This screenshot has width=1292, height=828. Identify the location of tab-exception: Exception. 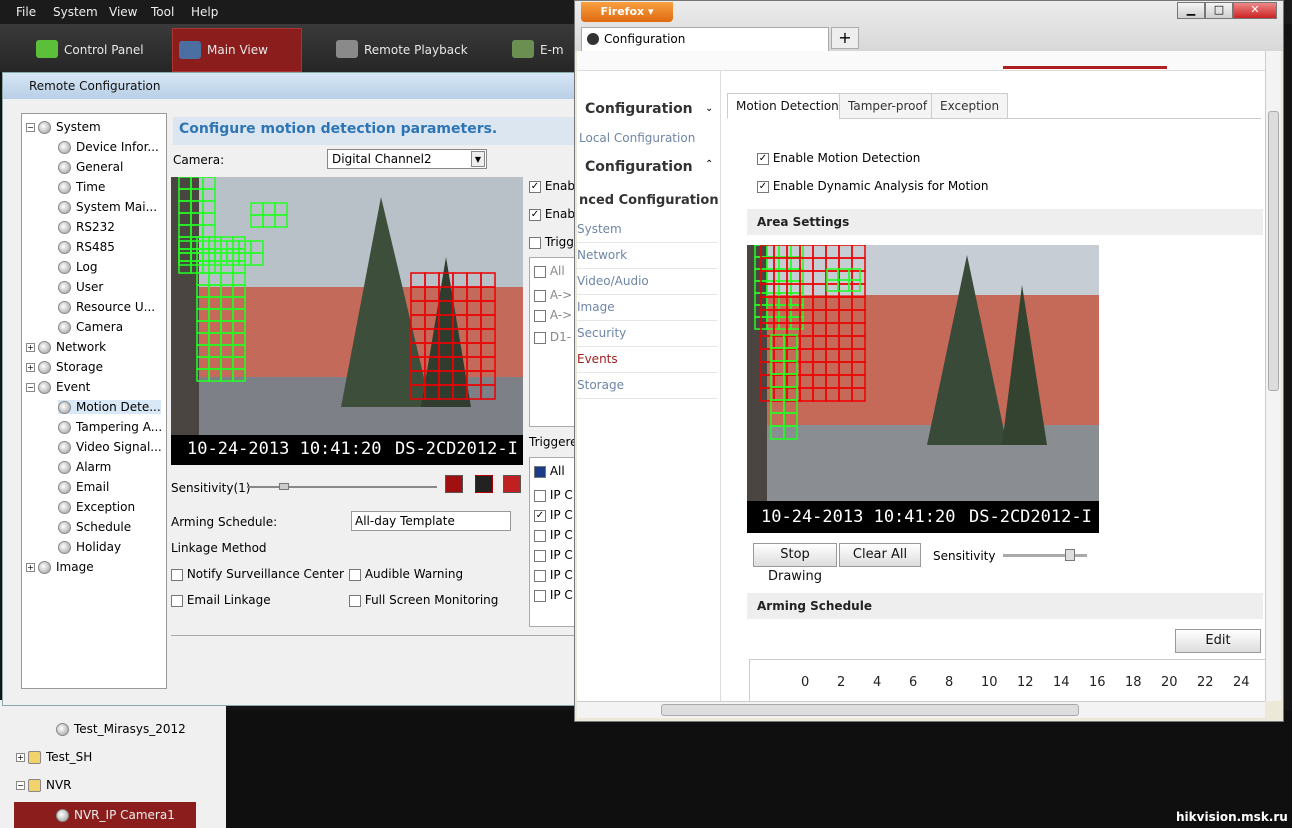
(970, 106).